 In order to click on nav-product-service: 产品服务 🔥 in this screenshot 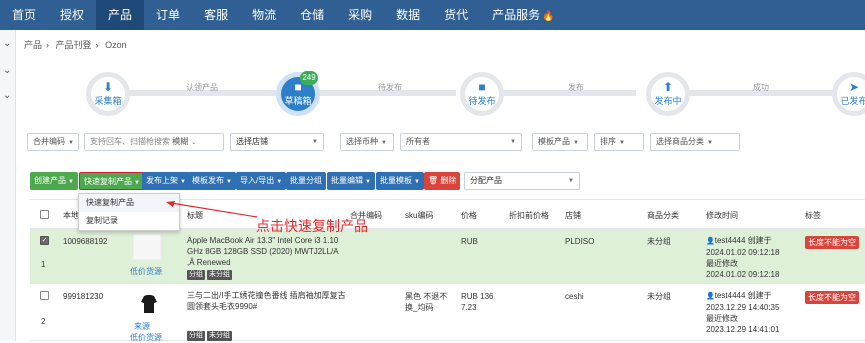, I will do `click(523, 15)`.